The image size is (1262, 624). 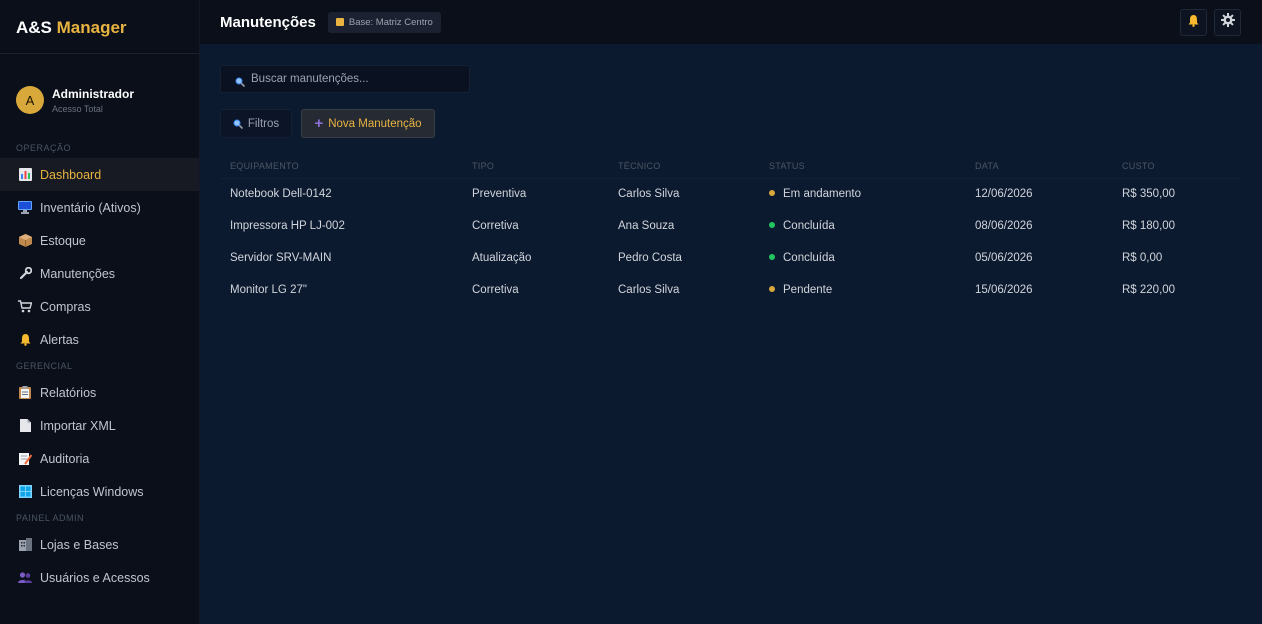 What do you see at coordinates (268, 290) in the screenshot?
I see `cell-equipamento: Monitor LG 27"` at bounding box center [268, 290].